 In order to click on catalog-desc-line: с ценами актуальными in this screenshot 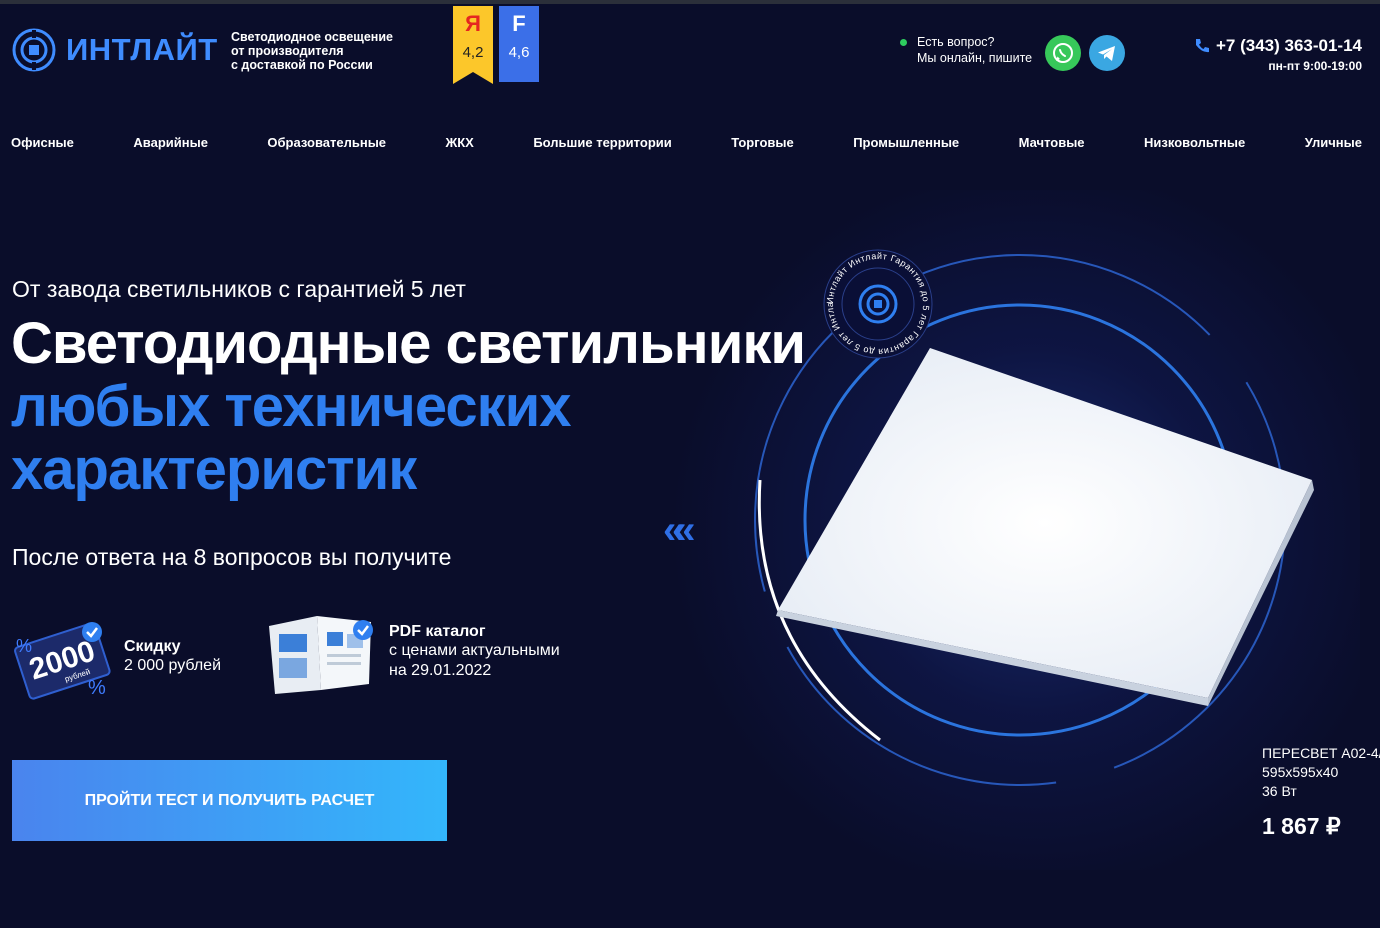, I will do `click(474, 650)`.